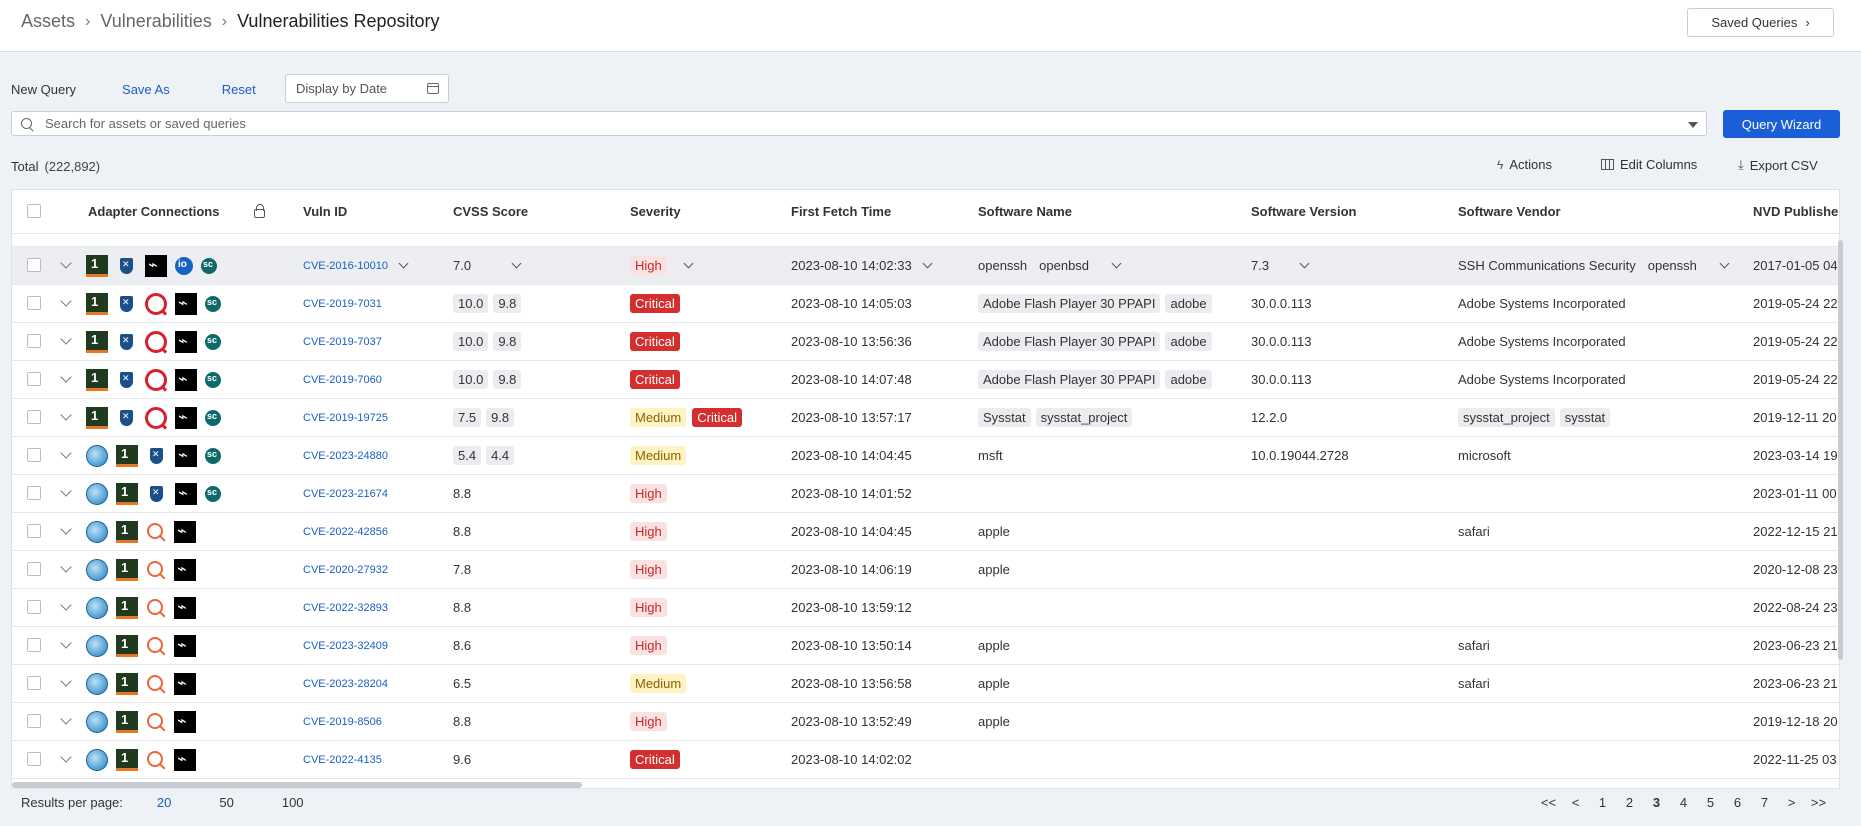 This screenshot has height=826, width=1861. What do you see at coordinates (1693, 125) in the screenshot?
I see `caret-down-icon` at bounding box center [1693, 125].